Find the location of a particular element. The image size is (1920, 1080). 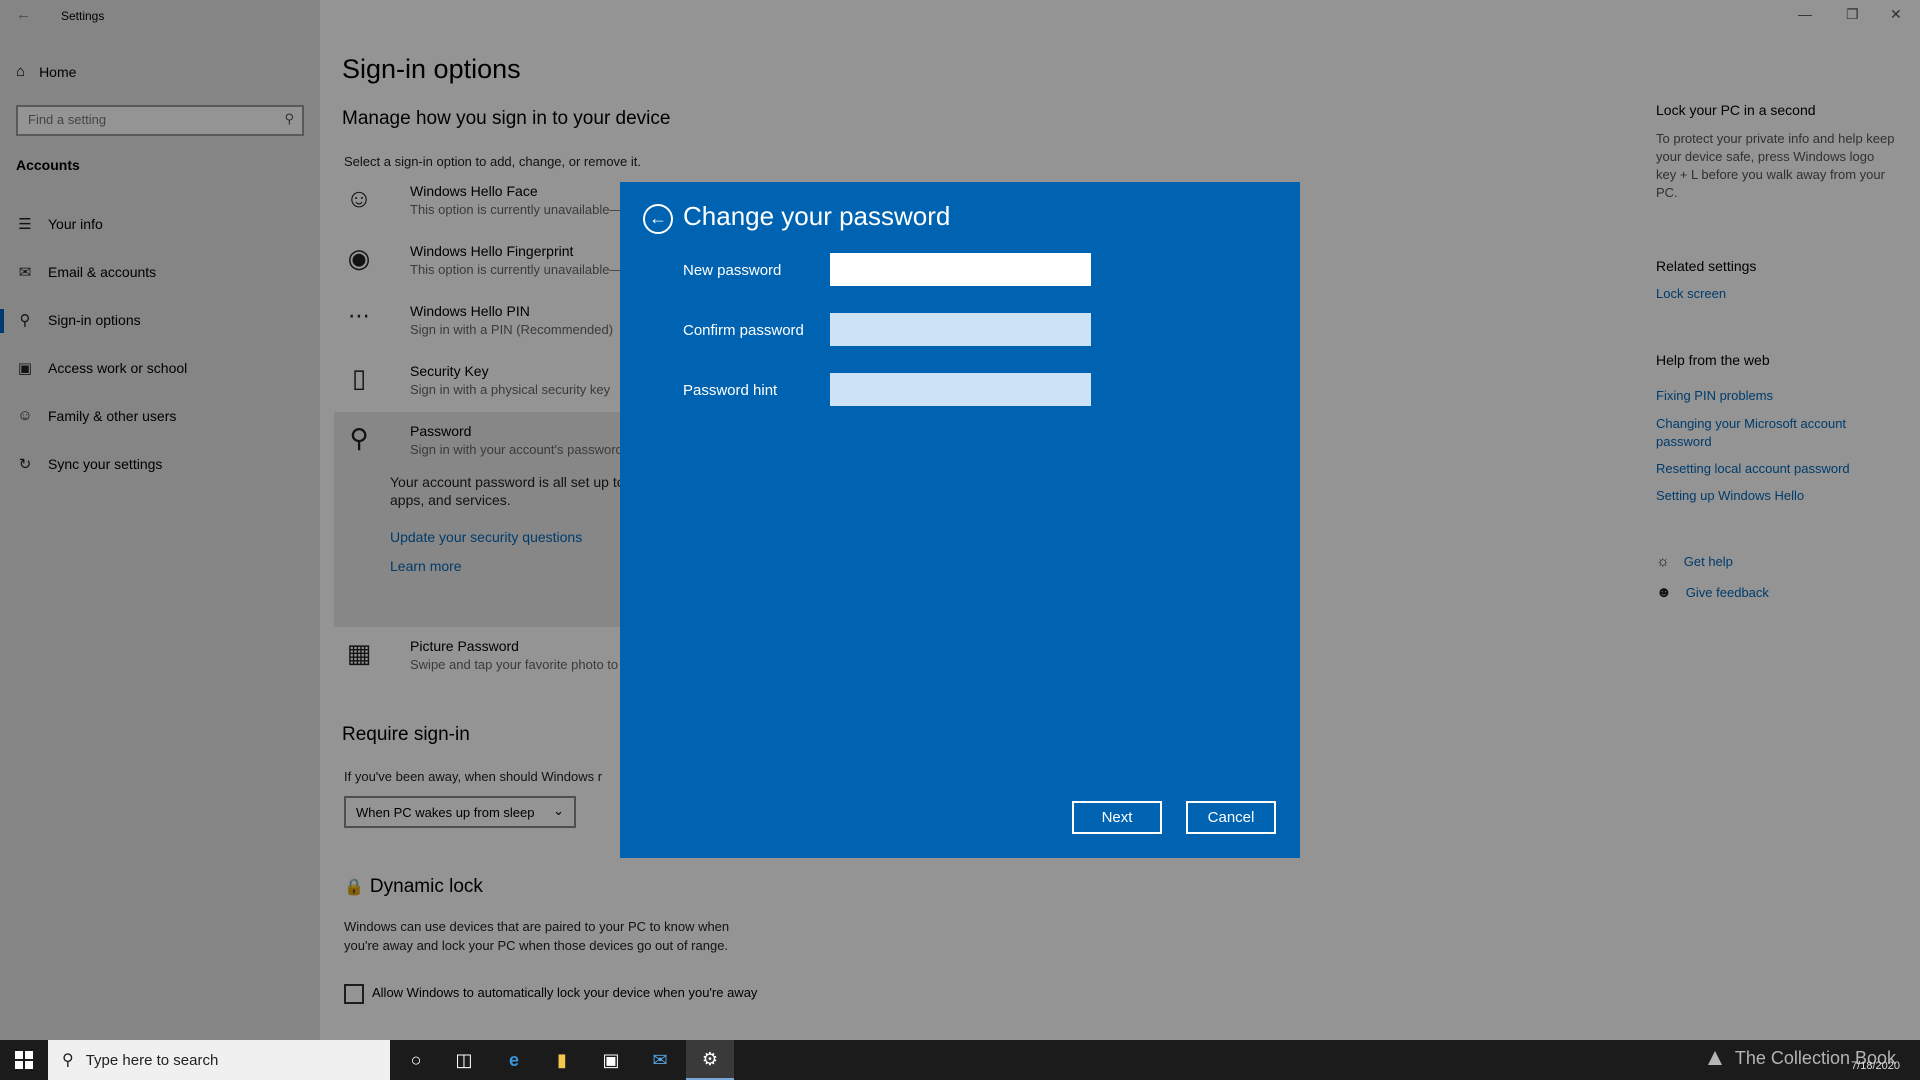

dialog-title: Change your password is located at coordinates (817, 216).